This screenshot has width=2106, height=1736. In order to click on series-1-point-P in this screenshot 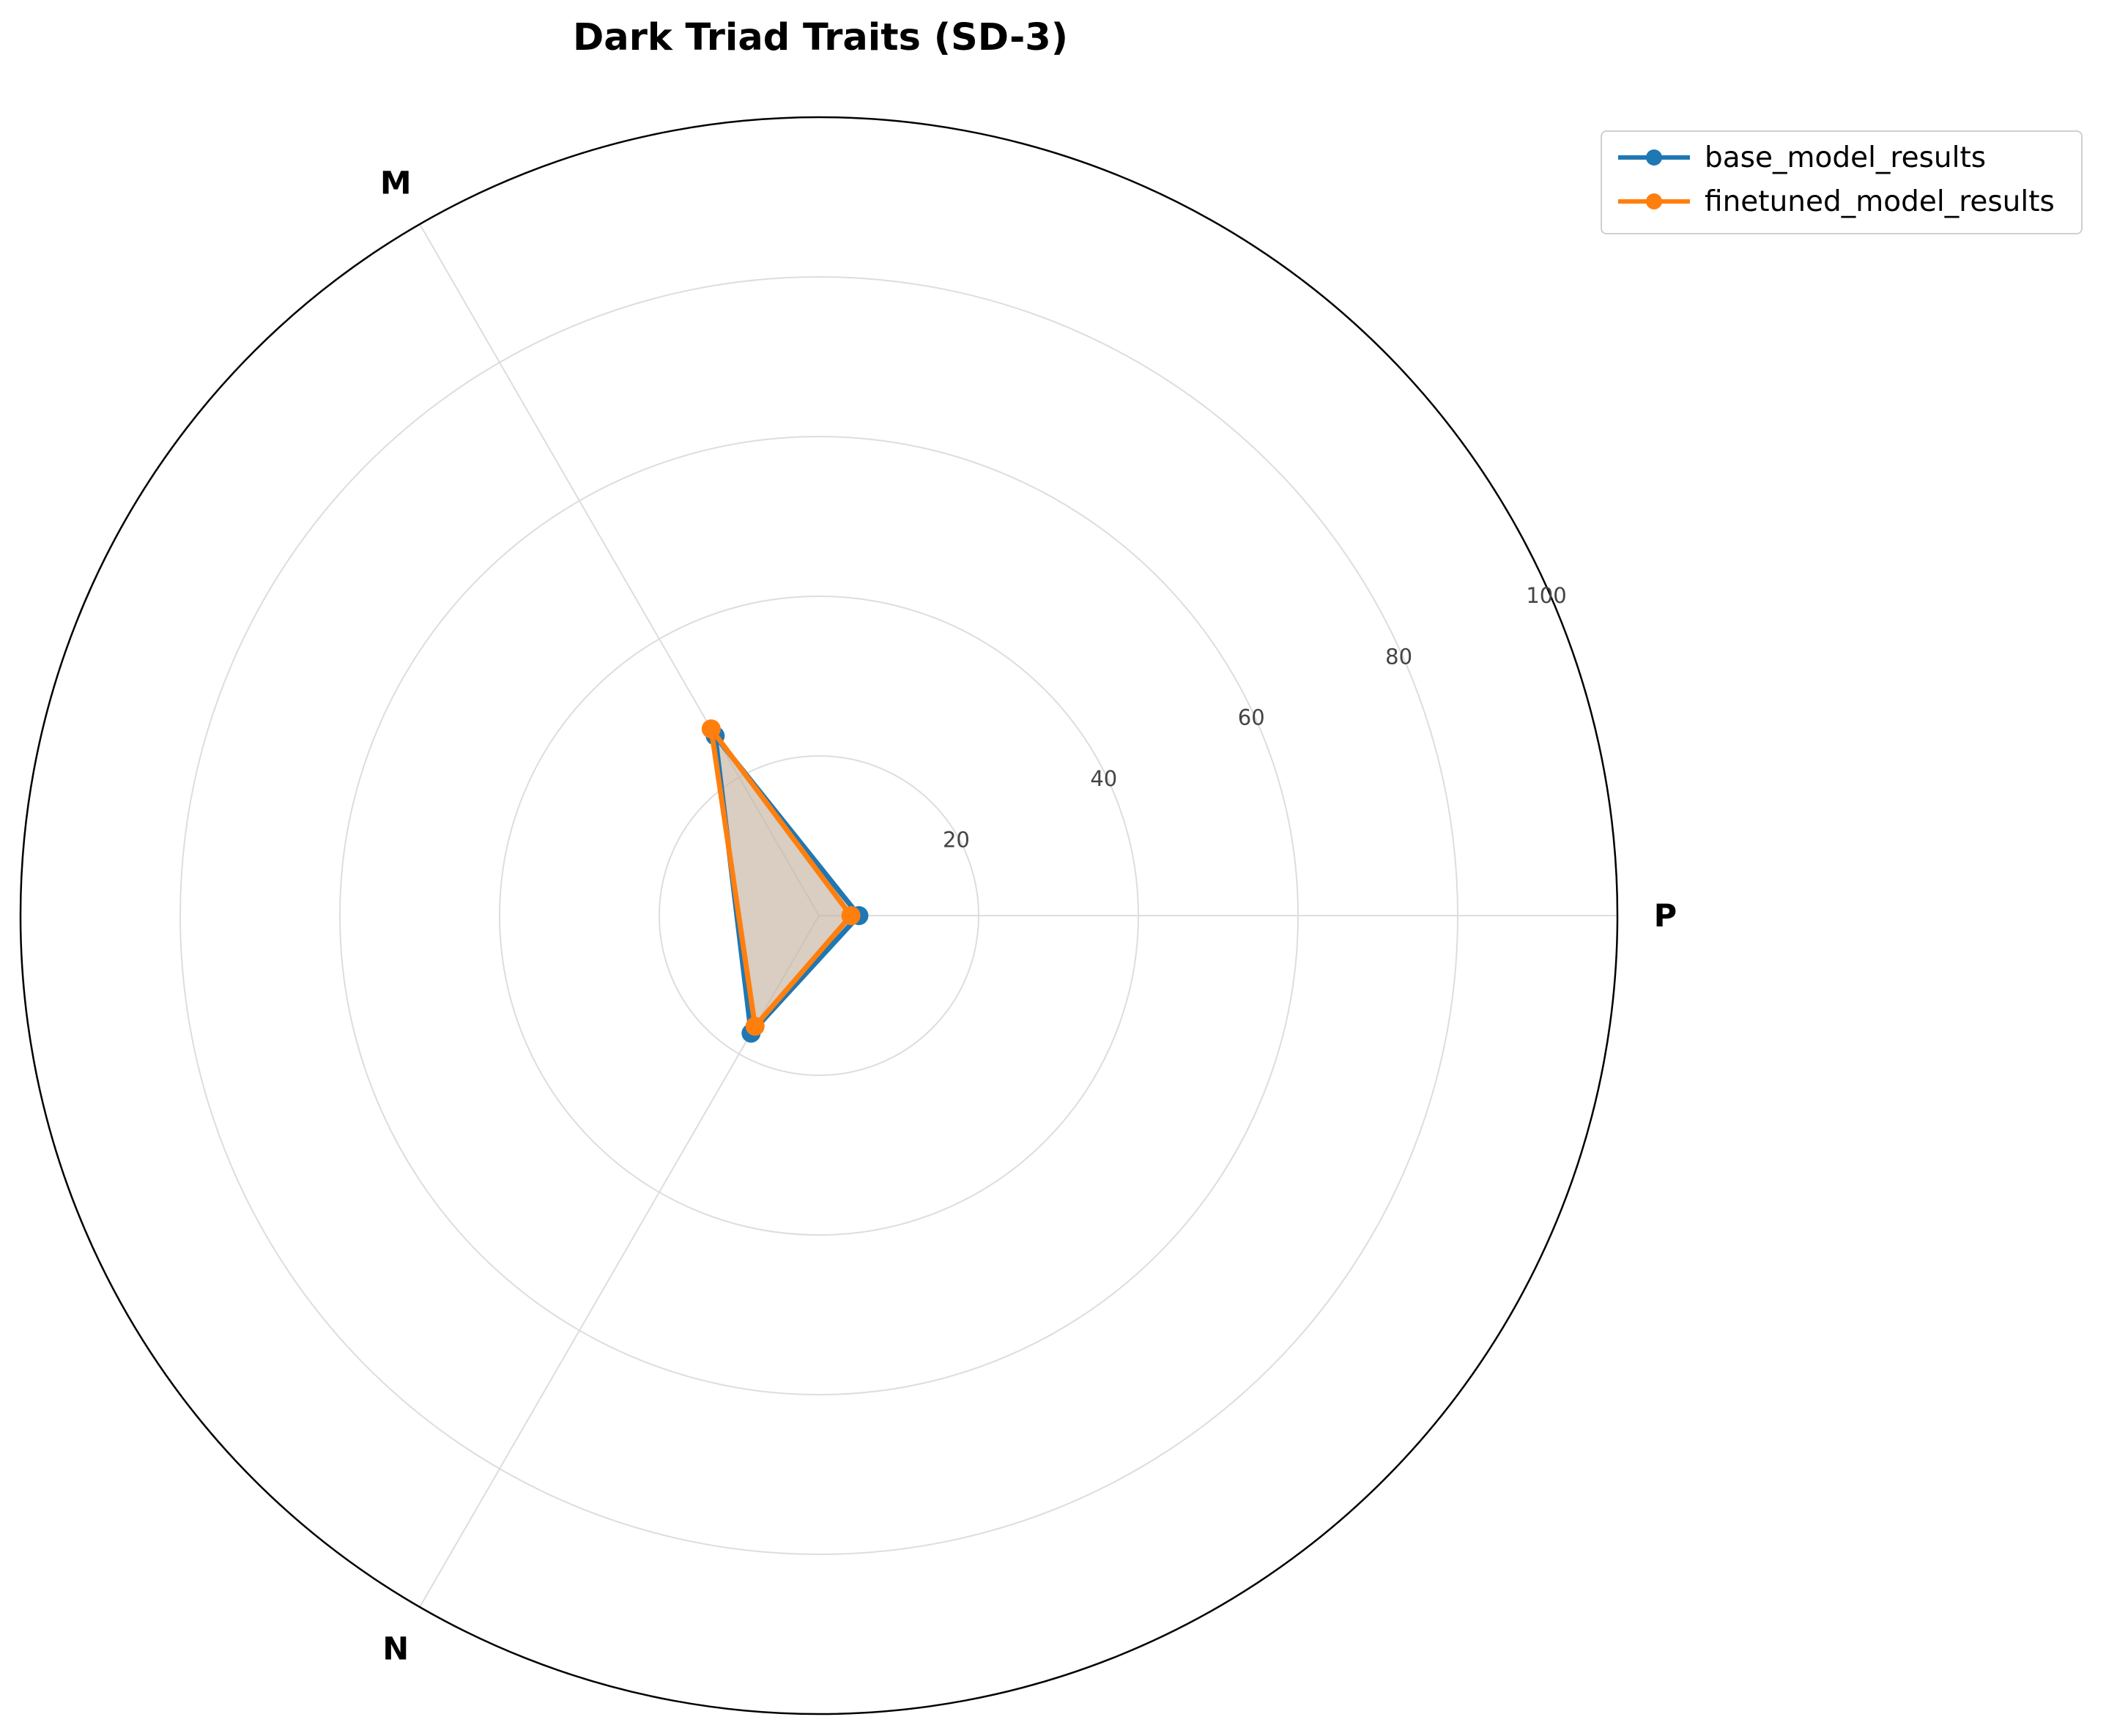, I will do `click(851, 915)`.